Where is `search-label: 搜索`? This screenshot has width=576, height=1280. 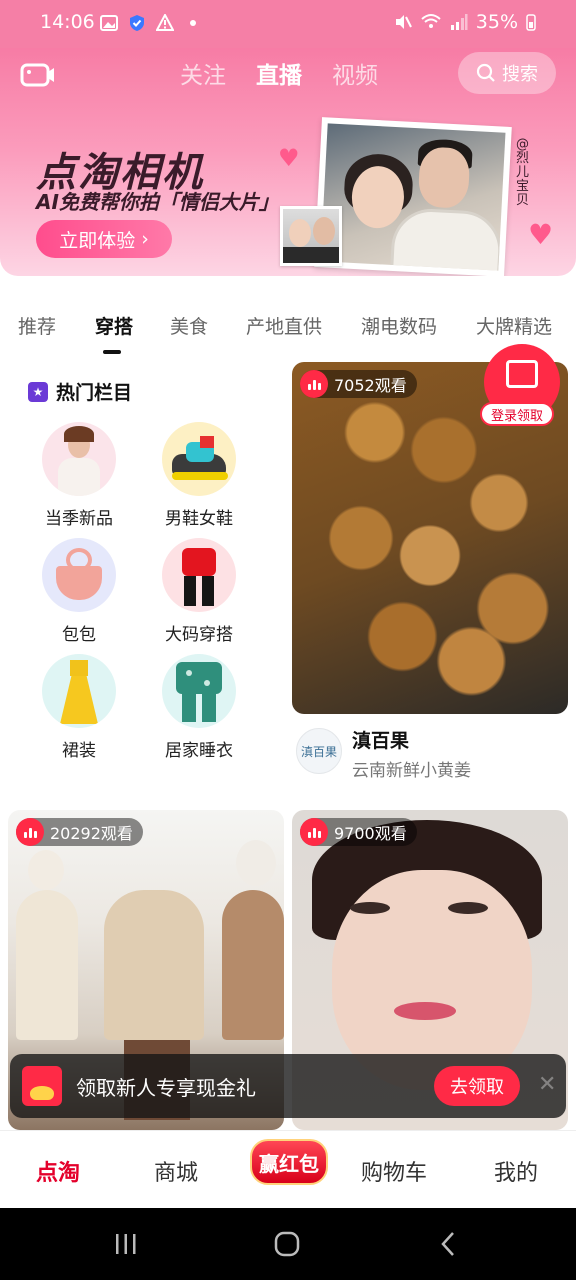 search-label: 搜索 is located at coordinates (520, 74).